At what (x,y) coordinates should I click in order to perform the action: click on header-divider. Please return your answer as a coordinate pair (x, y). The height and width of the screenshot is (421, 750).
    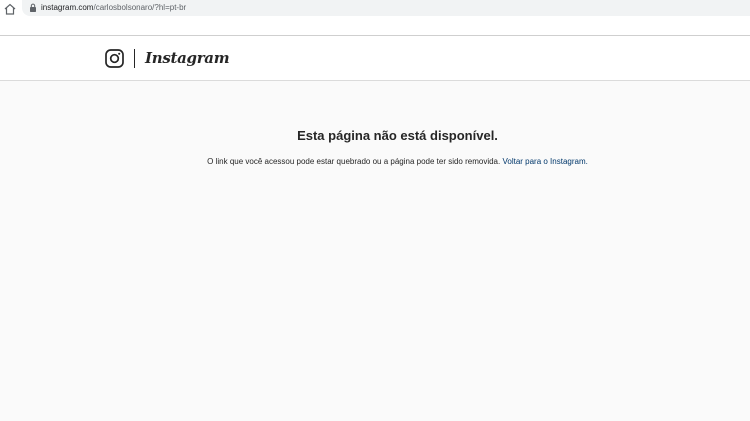
    Looking at the image, I should click on (134, 58).